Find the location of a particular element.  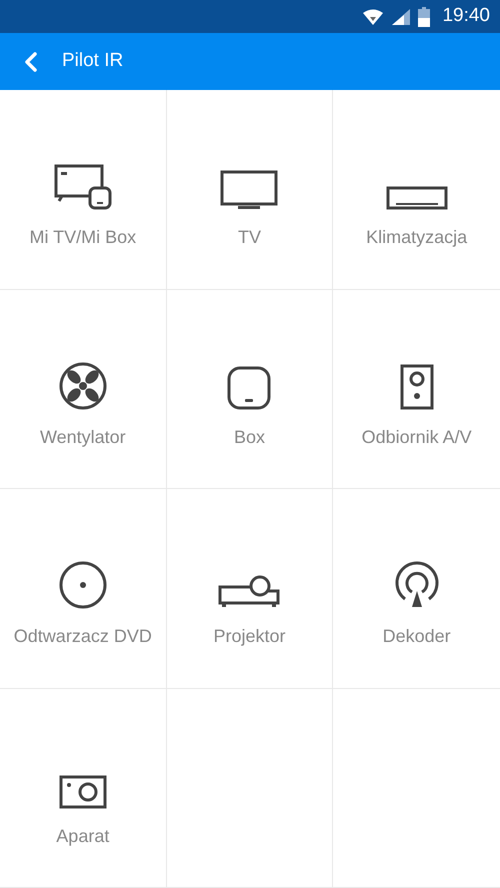

speaker-icon is located at coordinates (417, 387).